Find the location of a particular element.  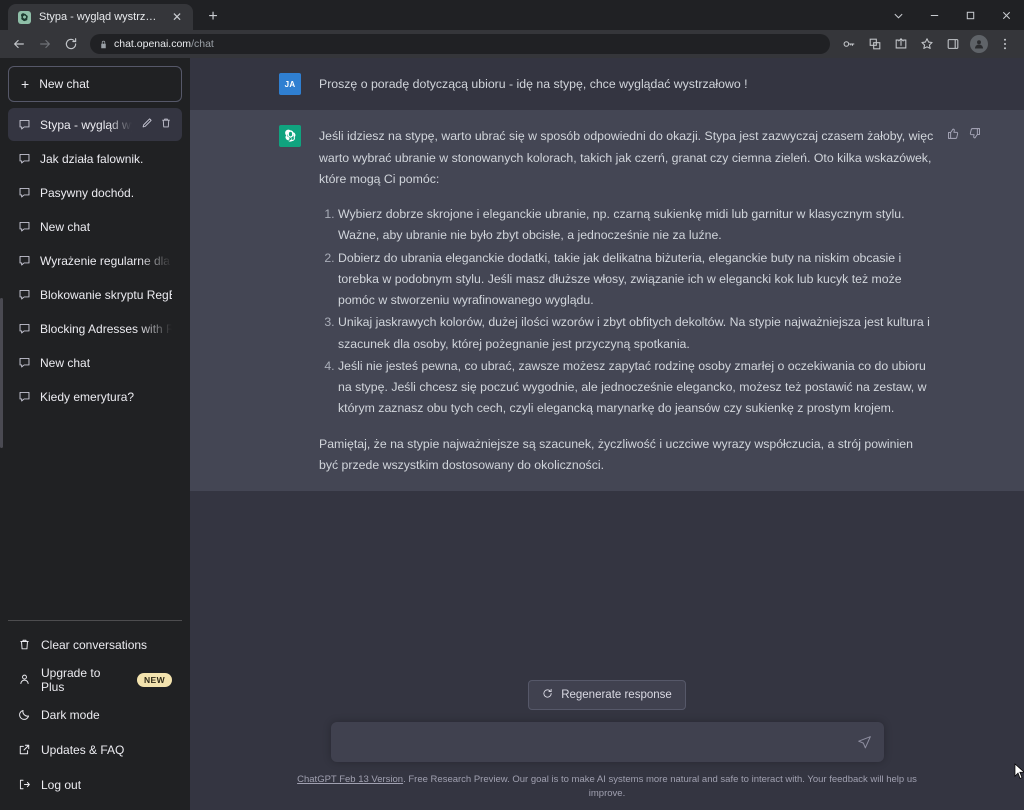

thumbs-down-icon is located at coordinates (974, 136).